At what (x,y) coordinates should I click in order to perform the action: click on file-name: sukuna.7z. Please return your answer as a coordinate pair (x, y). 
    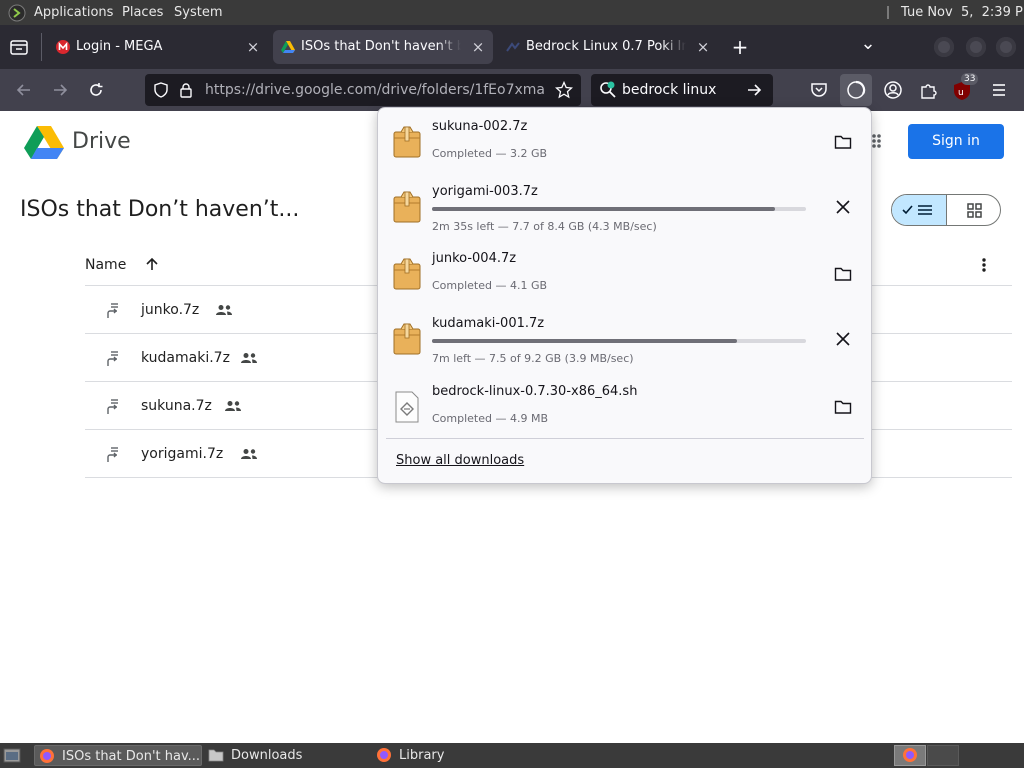
    Looking at the image, I should click on (176, 406).